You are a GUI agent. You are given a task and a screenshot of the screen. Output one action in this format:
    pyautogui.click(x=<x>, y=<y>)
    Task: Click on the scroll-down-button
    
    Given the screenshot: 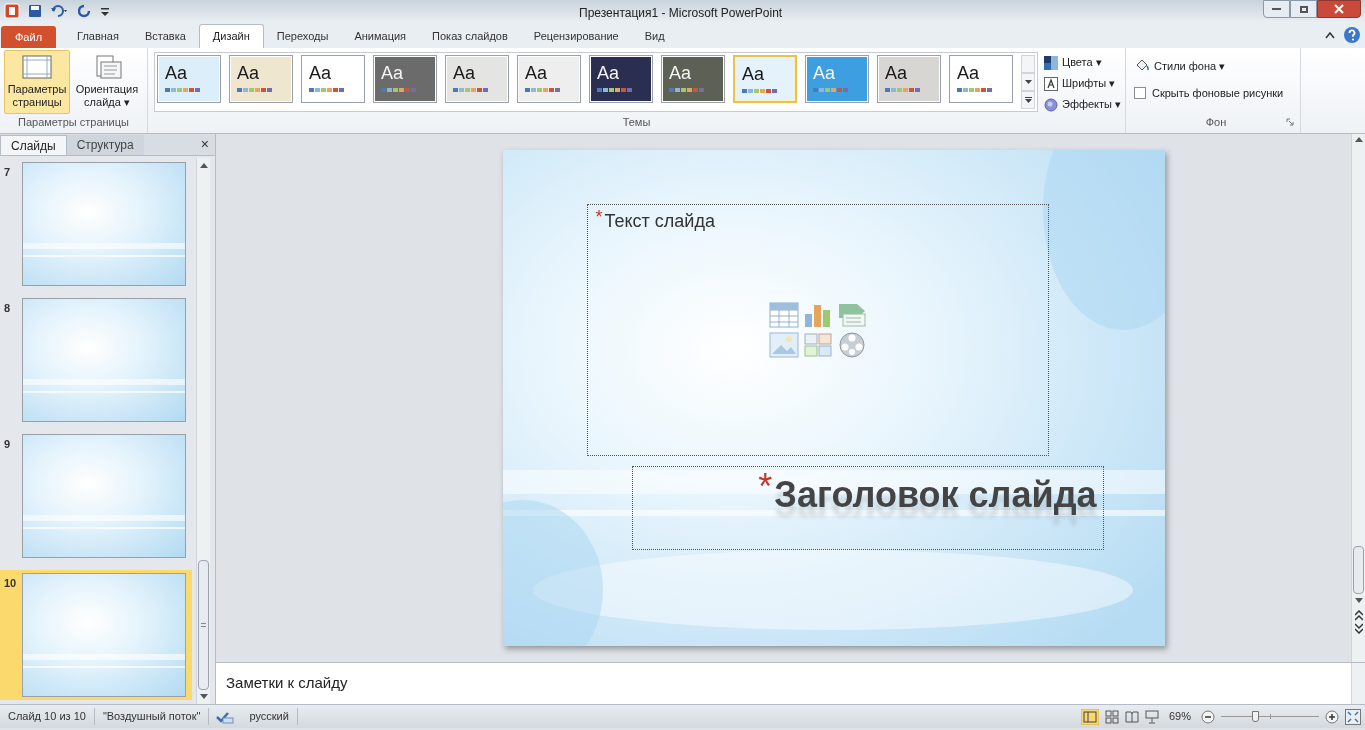 What is the action you would take?
    pyautogui.click(x=1028, y=82)
    